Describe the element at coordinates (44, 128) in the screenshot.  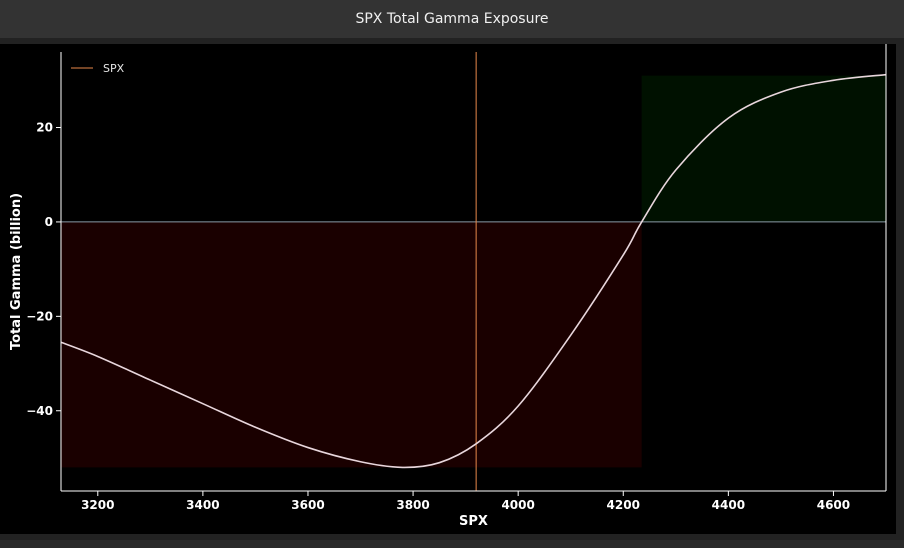
I see `y-tick-label: 20` at that location.